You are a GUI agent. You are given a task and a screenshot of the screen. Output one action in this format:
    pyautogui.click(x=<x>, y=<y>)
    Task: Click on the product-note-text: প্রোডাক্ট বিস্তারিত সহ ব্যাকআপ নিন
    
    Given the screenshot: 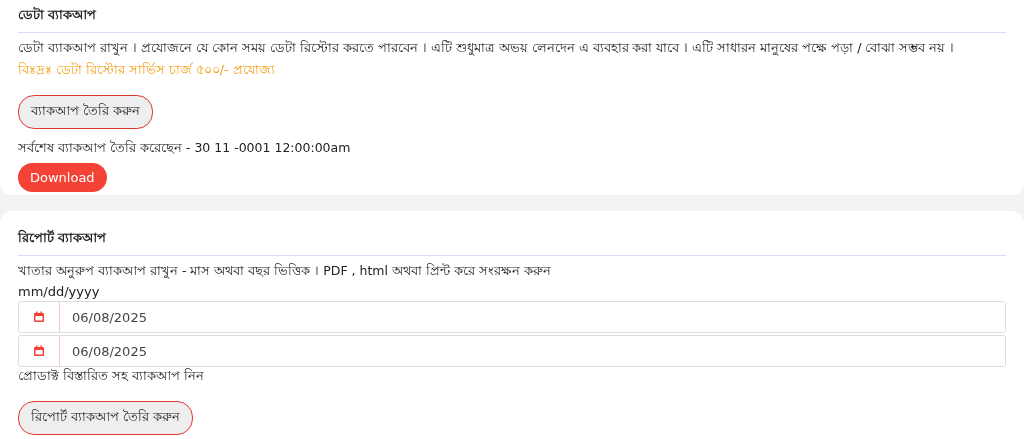 What is the action you would take?
    pyautogui.click(x=111, y=376)
    